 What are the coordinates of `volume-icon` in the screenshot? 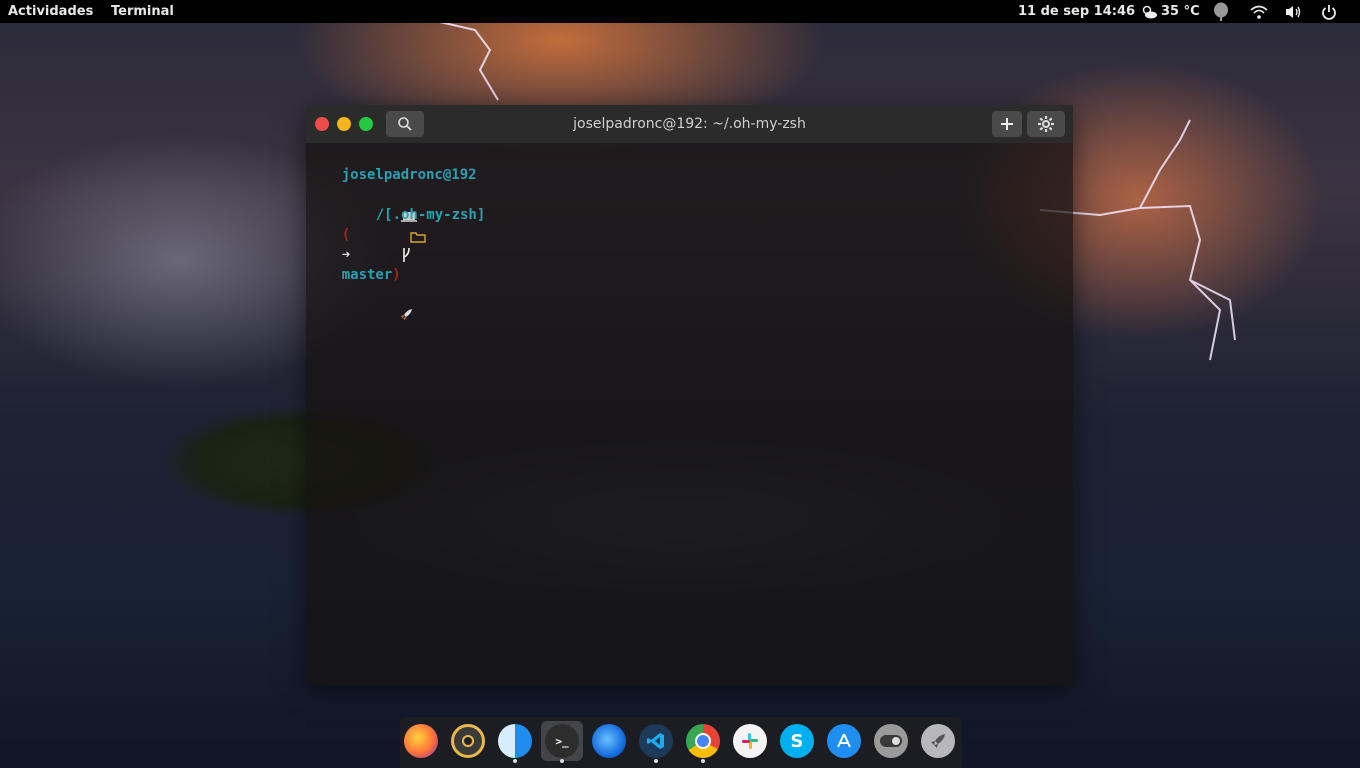 It's located at (1293, 12).